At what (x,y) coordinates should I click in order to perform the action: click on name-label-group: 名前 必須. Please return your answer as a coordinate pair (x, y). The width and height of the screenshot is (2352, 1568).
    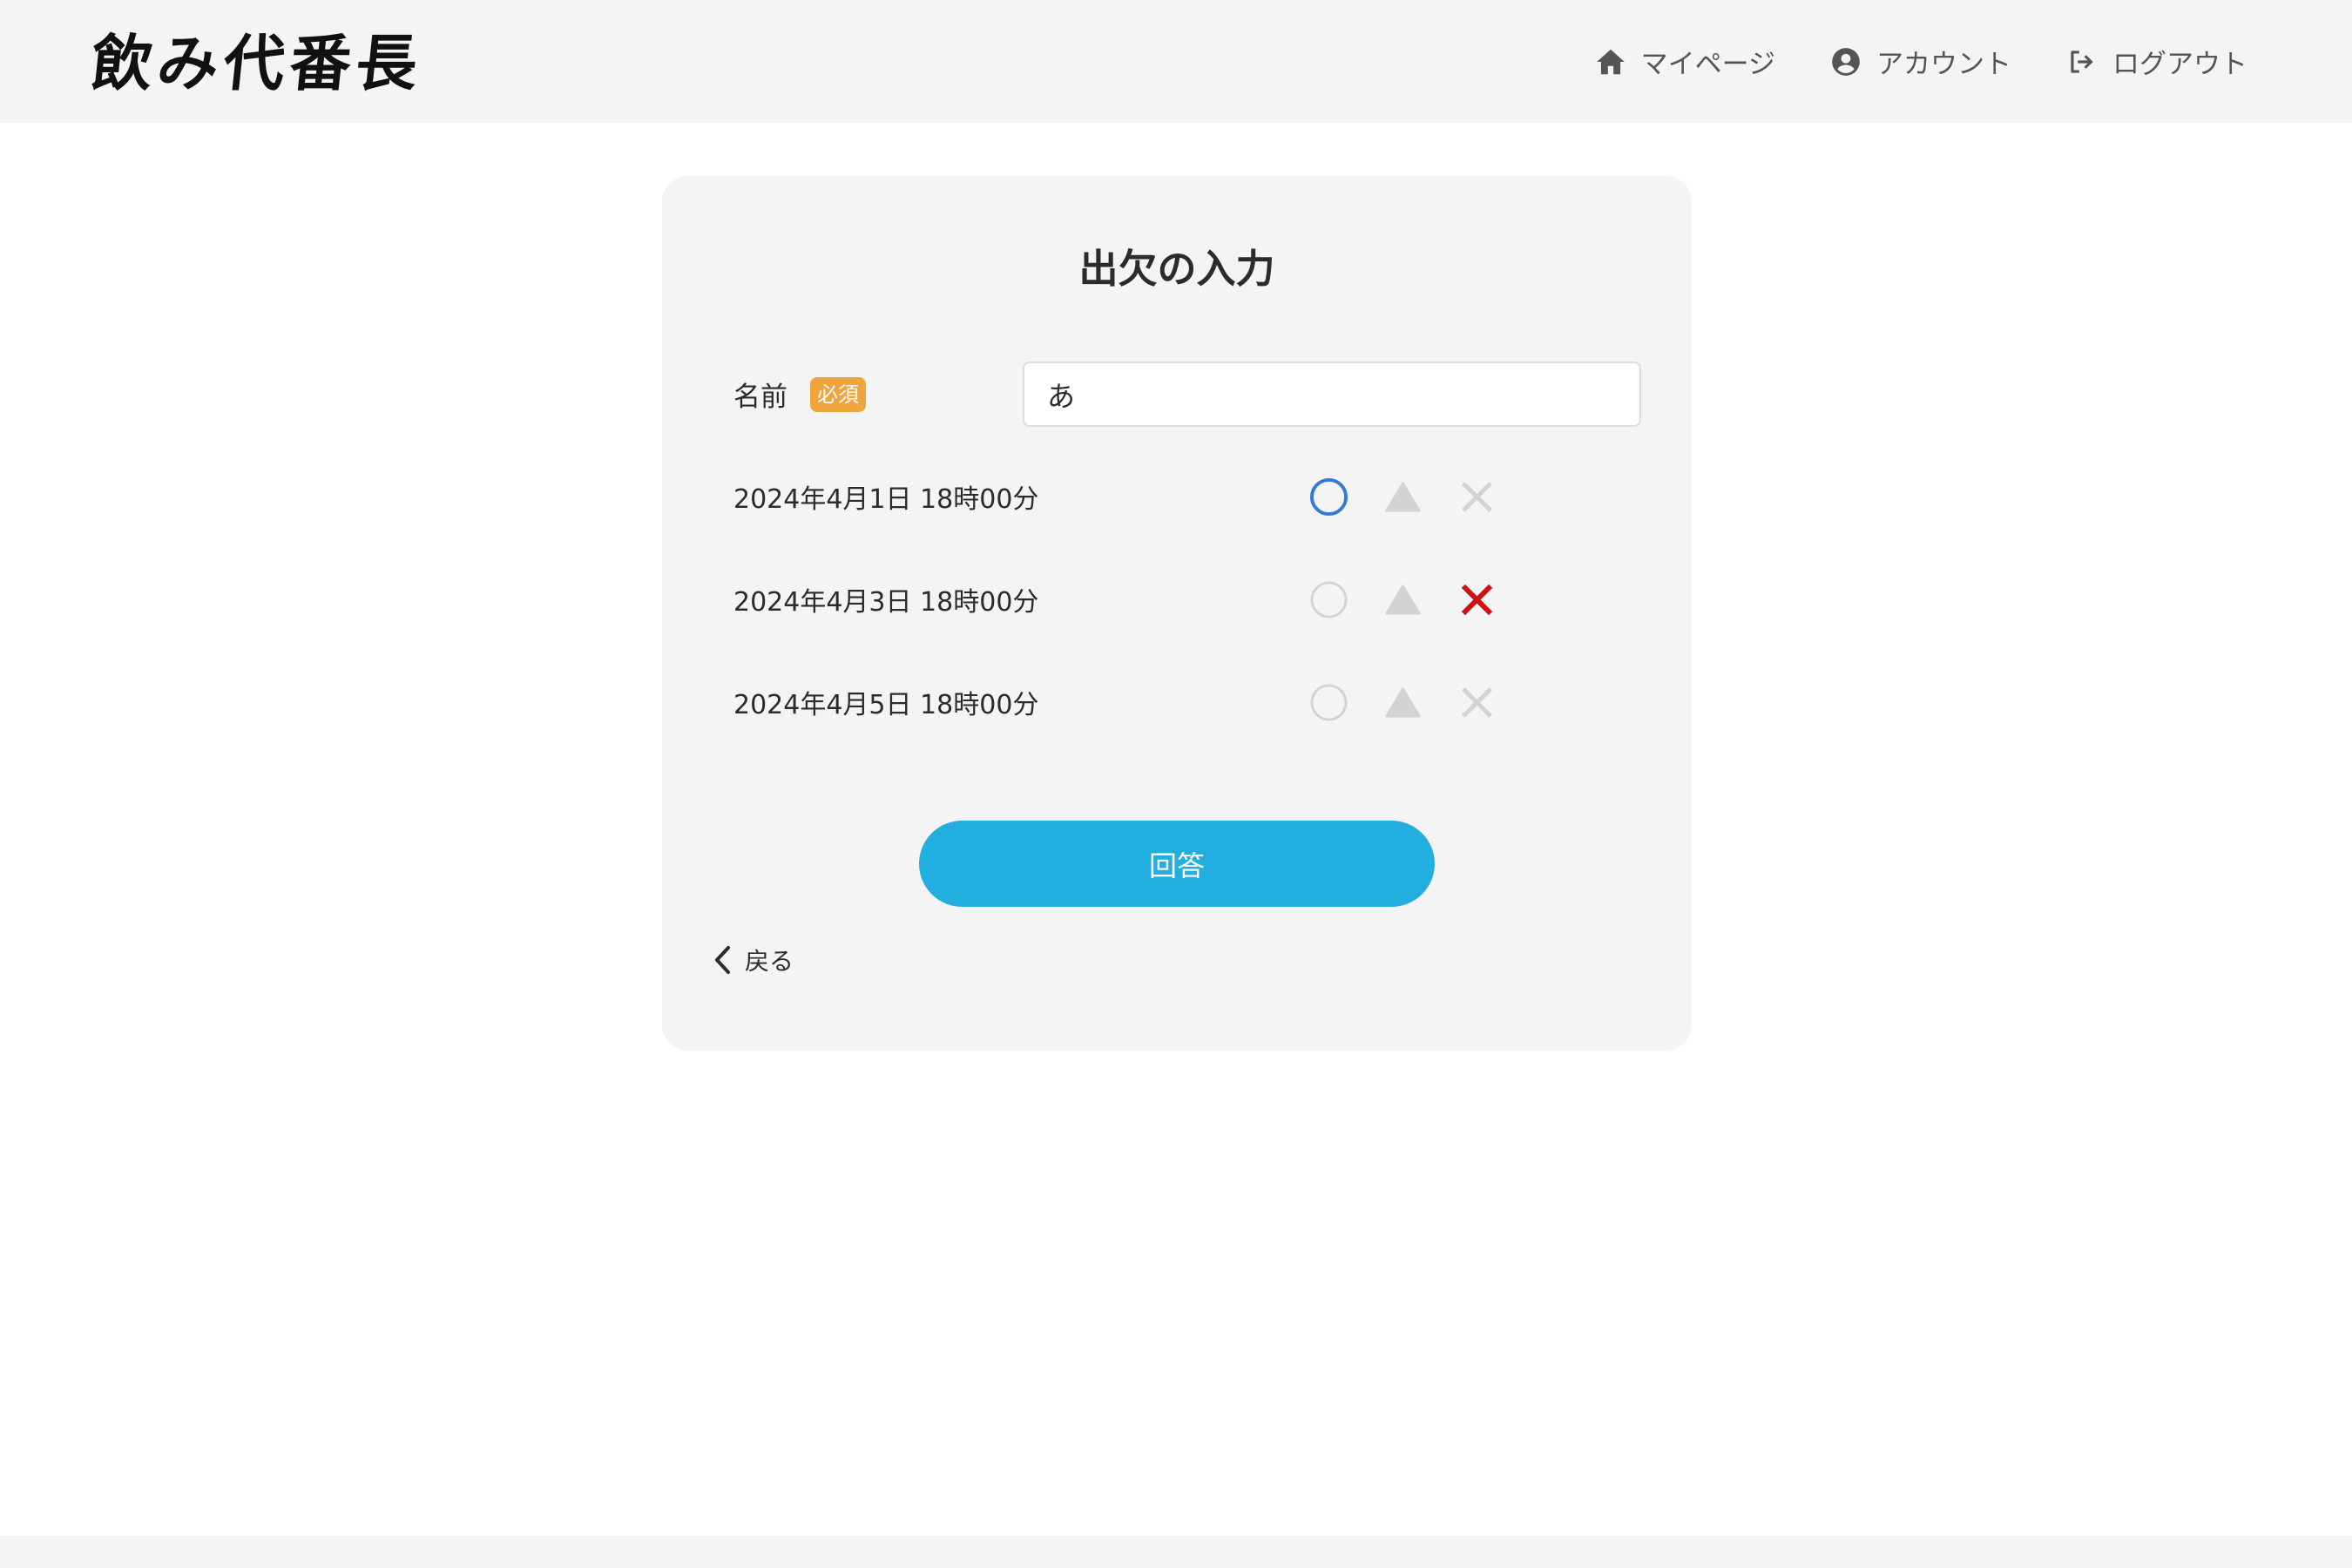
    Looking at the image, I should click on (800, 394).